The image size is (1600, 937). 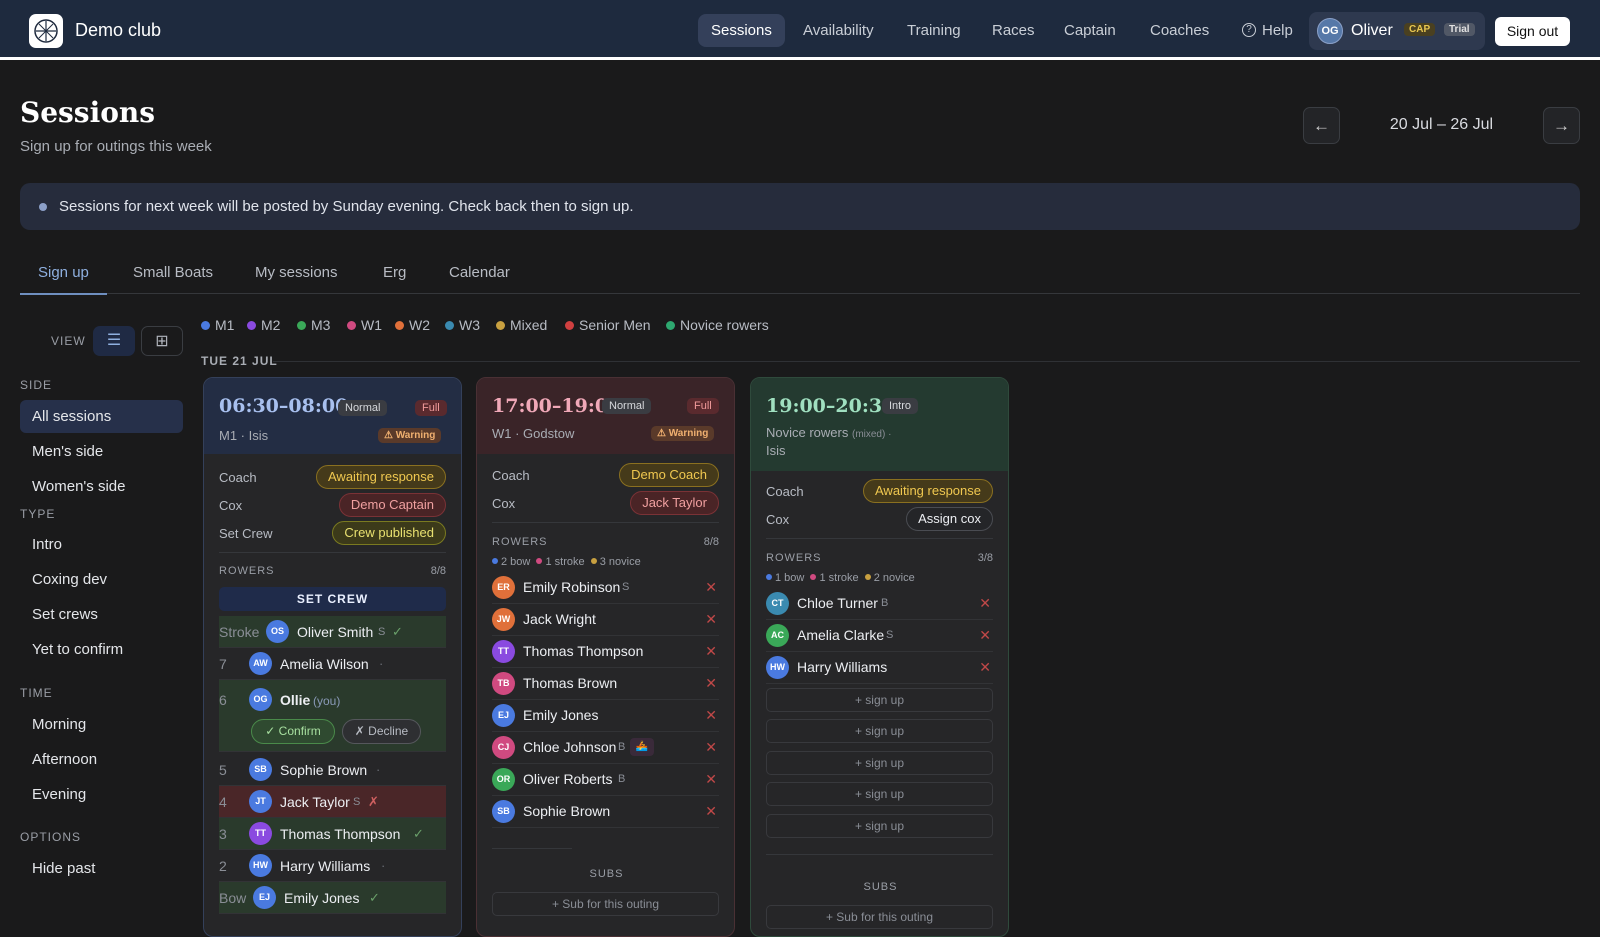 I want to click on tab-sign-up: Sign up, so click(x=63, y=279).